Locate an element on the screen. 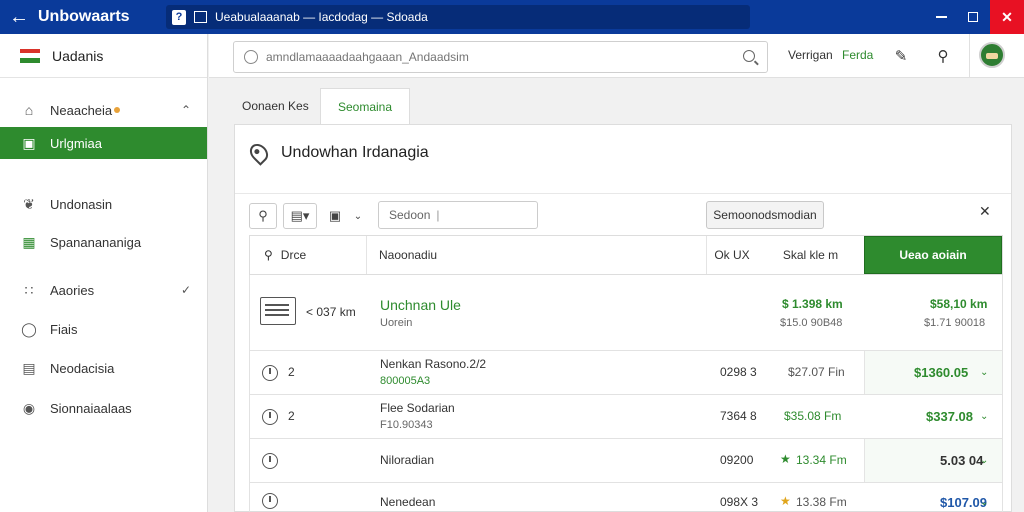  search-tool-button: ⚲ is located at coordinates (263, 216).